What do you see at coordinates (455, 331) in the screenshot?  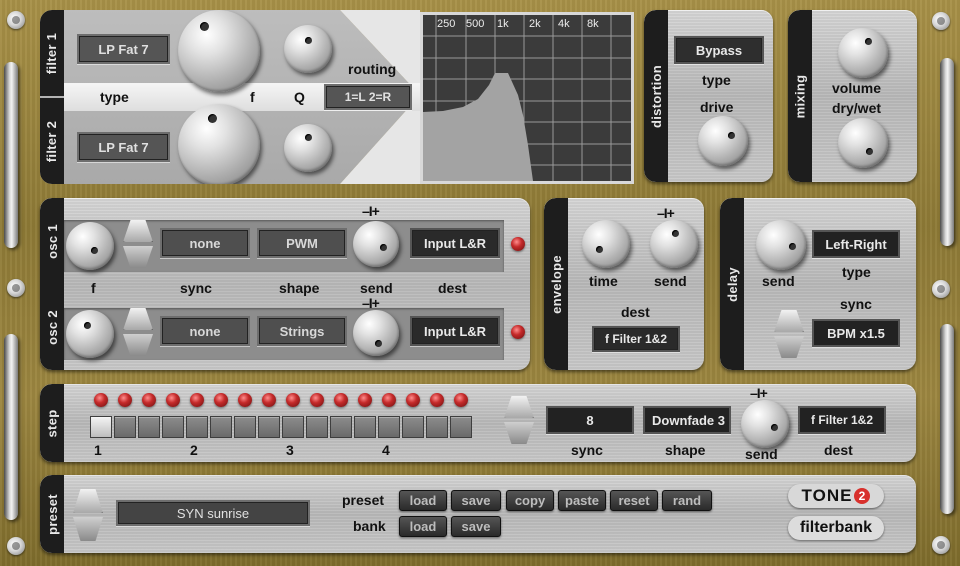 I see `osc2-dest-display: Input L&R` at bounding box center [455, 331].